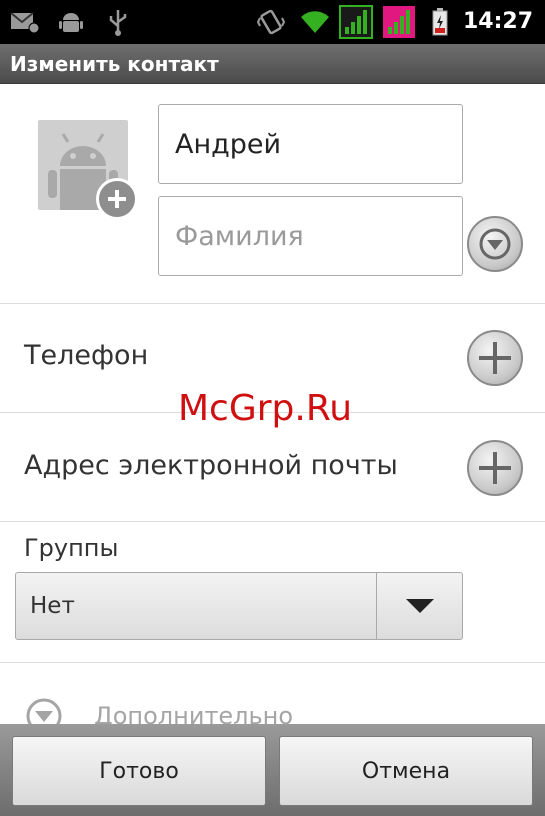 The image size is (545, 816). Describe the element at coordinates (239, 606) in the screenshot. I see `groups-select: Нет` at that location.